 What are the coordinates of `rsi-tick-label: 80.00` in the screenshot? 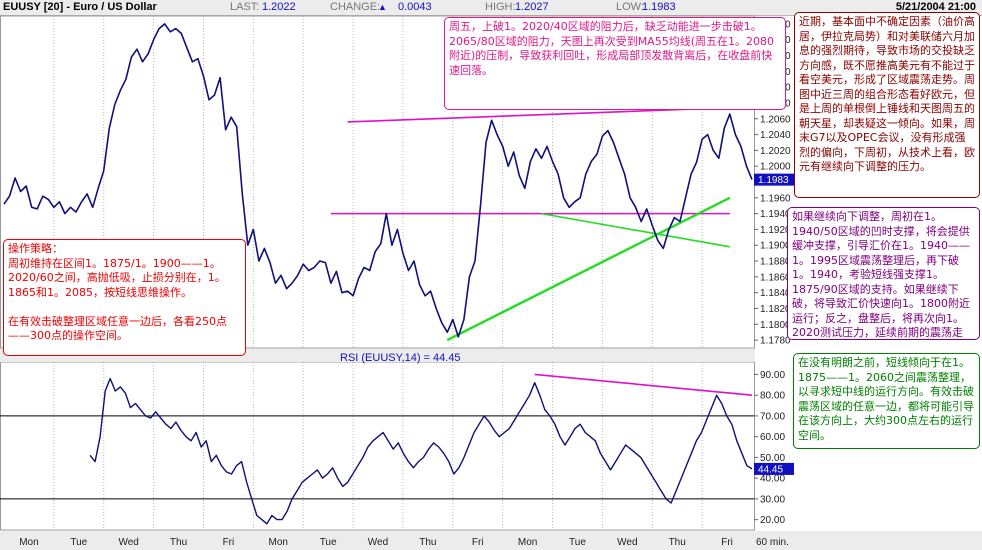 It's located at (772, 396).